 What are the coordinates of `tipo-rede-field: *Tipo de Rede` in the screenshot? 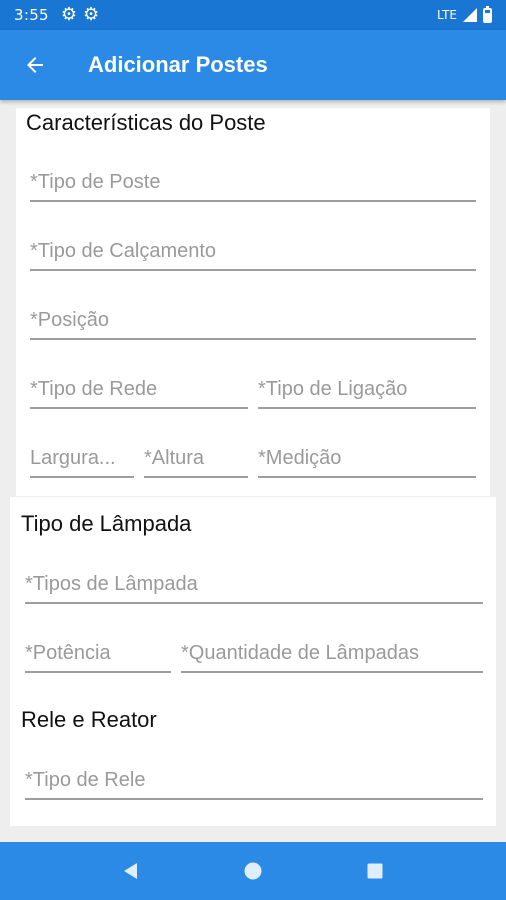 It's located at (139, 393).